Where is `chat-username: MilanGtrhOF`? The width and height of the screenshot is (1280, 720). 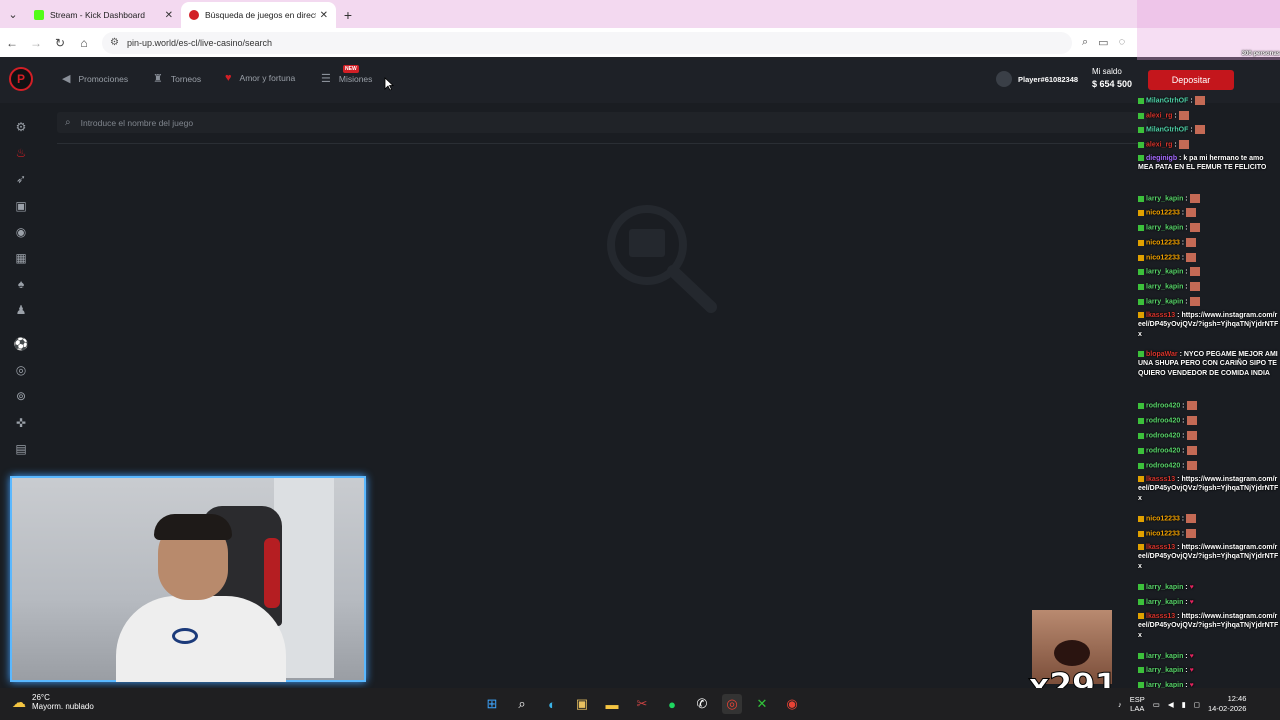
chat-username: MilanGtrhOF is located at coordinates (1167, 101).